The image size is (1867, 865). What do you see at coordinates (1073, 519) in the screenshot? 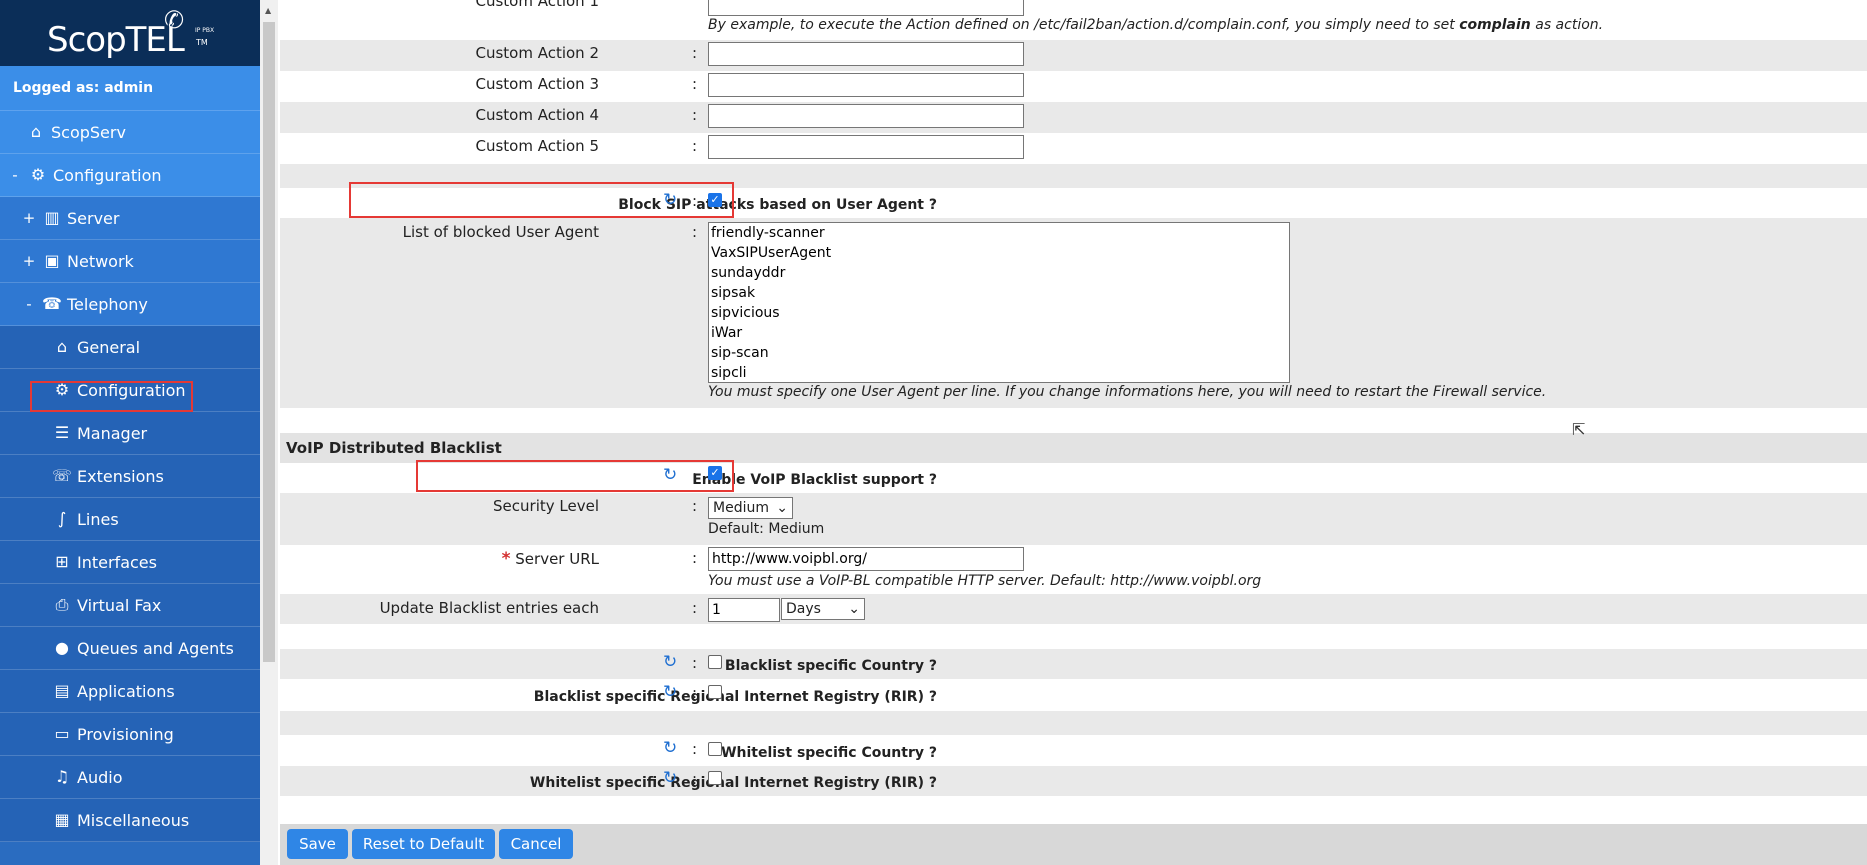
I see `security-level-row: Security Level : Medium ⌄ Default: Medium` at bounding box center [1073, 519].